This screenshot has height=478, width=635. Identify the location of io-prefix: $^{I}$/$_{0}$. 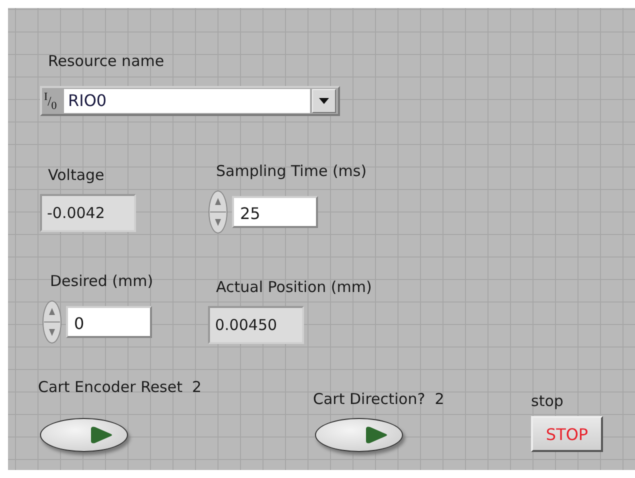
(51, 101).